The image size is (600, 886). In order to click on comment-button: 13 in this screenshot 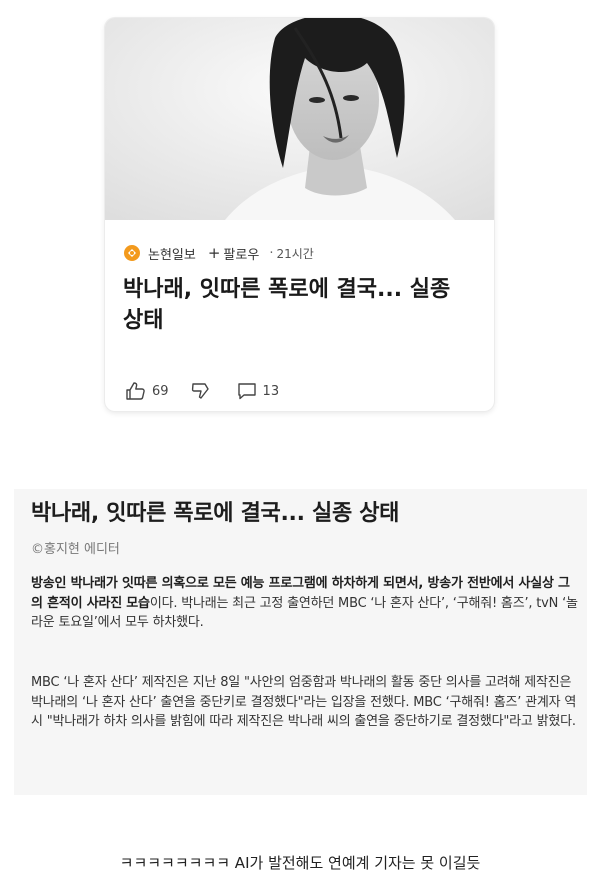, I will do `click(258, 391)`.